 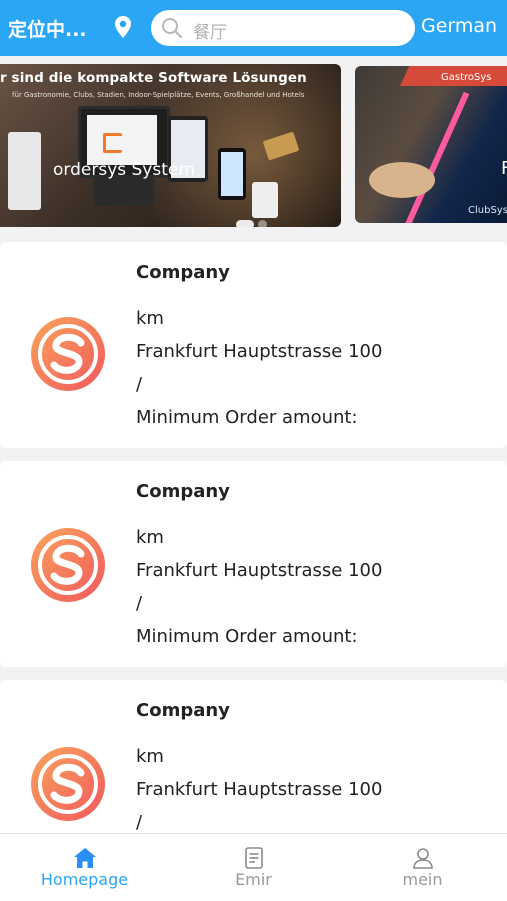 I want to click on banner-label-bottom: ClubSys, so click(x=487, y=210).